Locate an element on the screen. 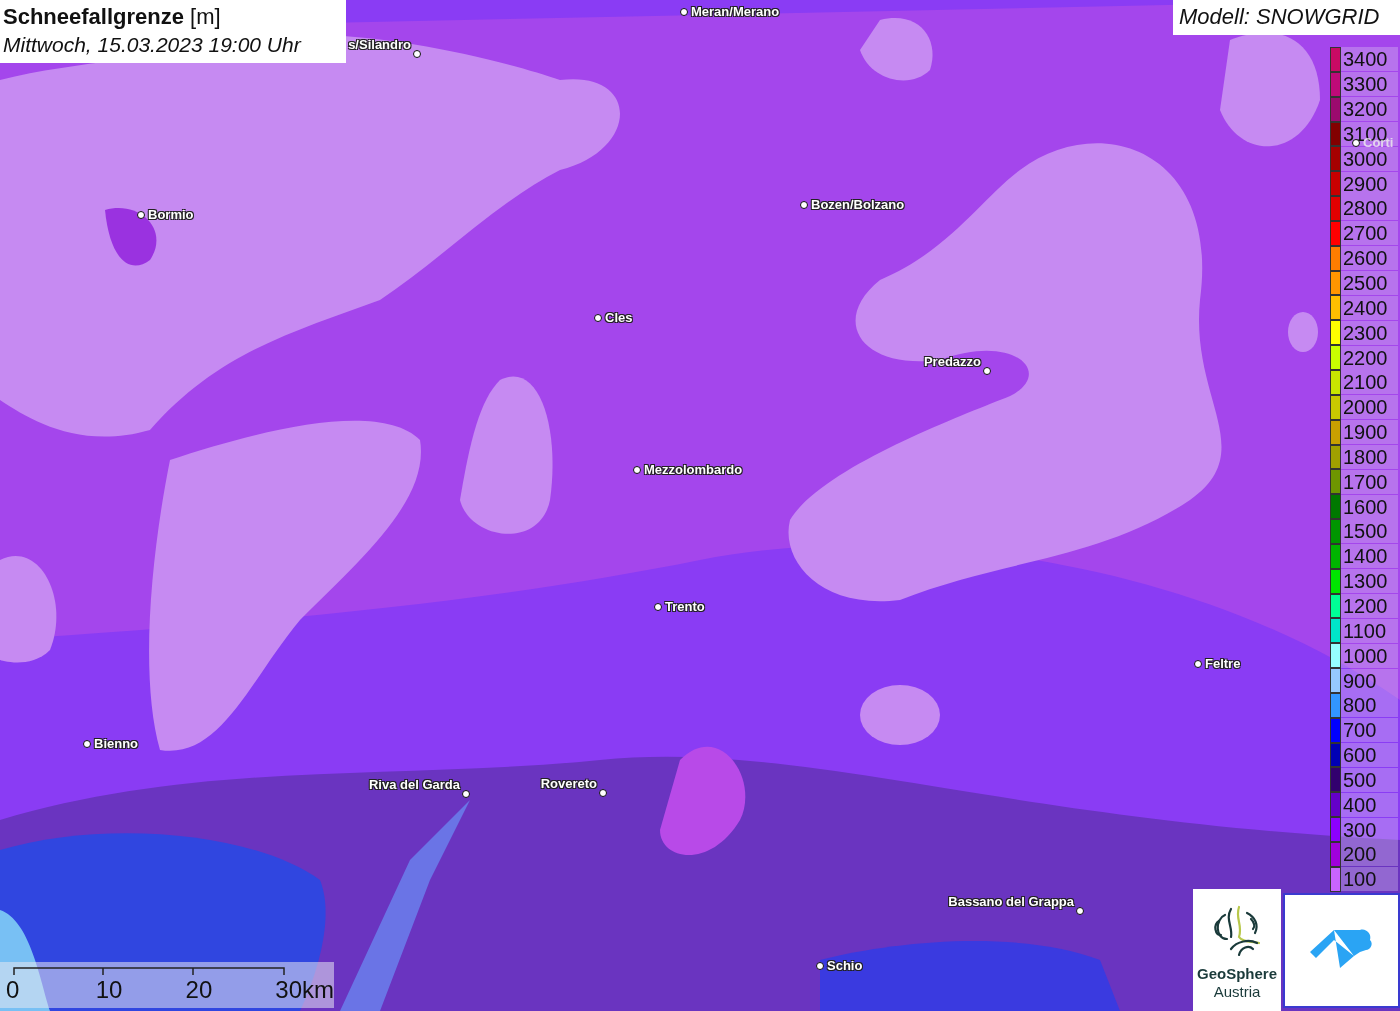 Image resolution: width=1400 pixels, height=1011 pixels. legend-label: 2600 is located at coordinates (1369, 258).